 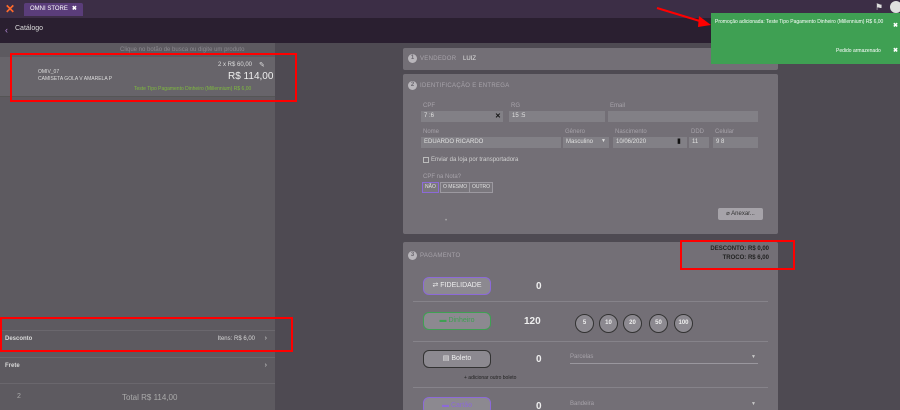 I want to click on enviar-label: Enviar da loja por transportadora, so click(x=475, y=160).